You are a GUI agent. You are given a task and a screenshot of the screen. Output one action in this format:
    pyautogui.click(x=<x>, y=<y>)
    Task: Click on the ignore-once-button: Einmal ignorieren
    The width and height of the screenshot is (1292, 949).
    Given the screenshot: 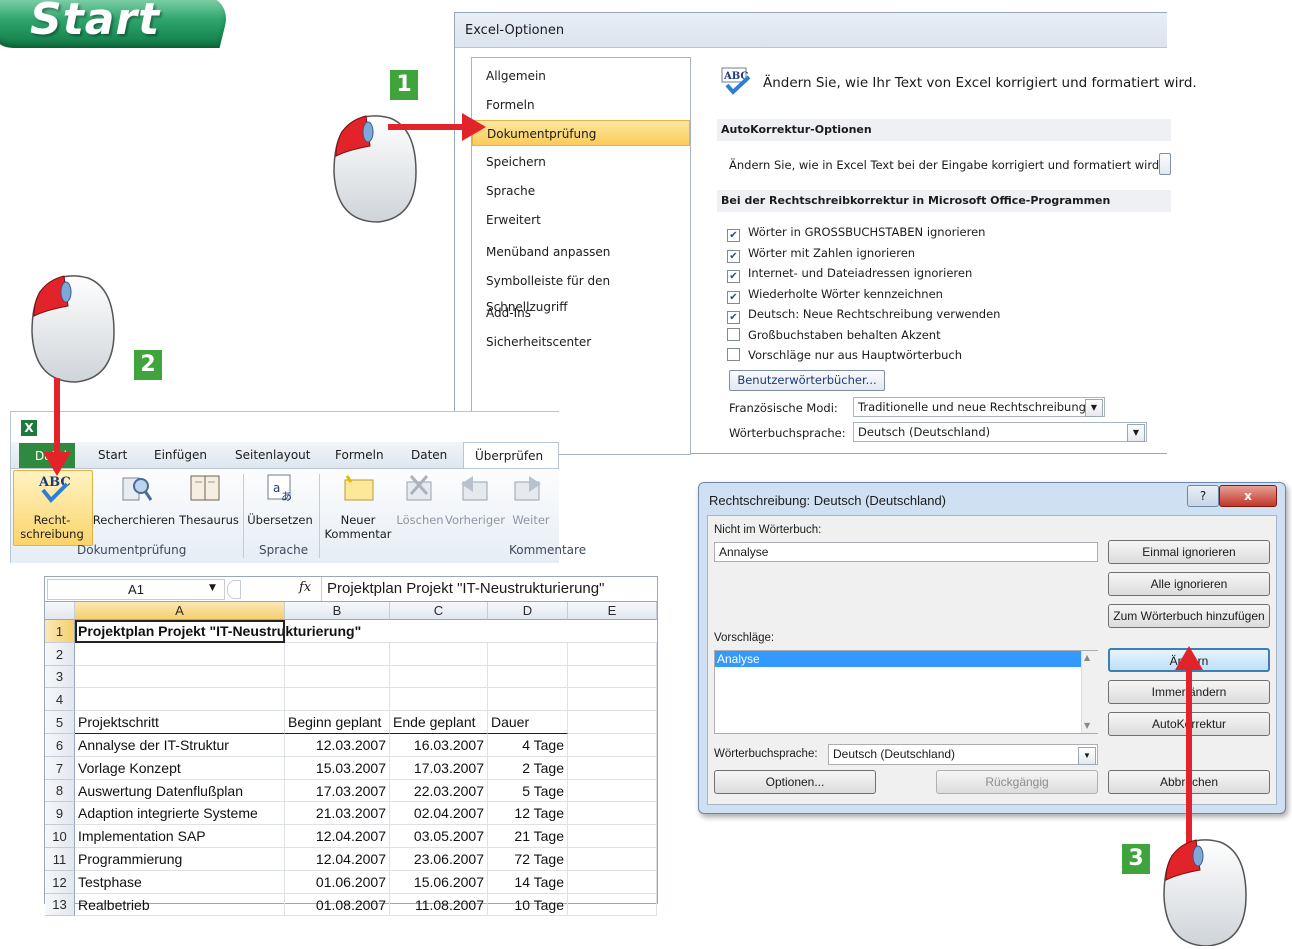 What is the action you would take?
    pyautogui.click(x=1189, y=552)
    